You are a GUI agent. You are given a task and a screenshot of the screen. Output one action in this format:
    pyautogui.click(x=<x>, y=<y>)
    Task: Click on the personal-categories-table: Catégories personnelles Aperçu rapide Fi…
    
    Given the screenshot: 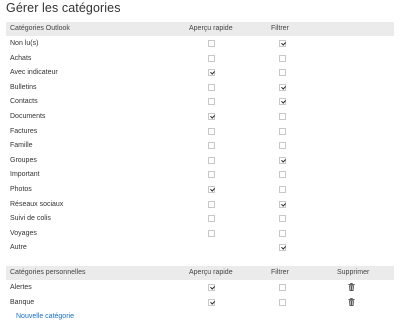 What is the action you would take?
    pyautogui.click(x=200, y=287)
    